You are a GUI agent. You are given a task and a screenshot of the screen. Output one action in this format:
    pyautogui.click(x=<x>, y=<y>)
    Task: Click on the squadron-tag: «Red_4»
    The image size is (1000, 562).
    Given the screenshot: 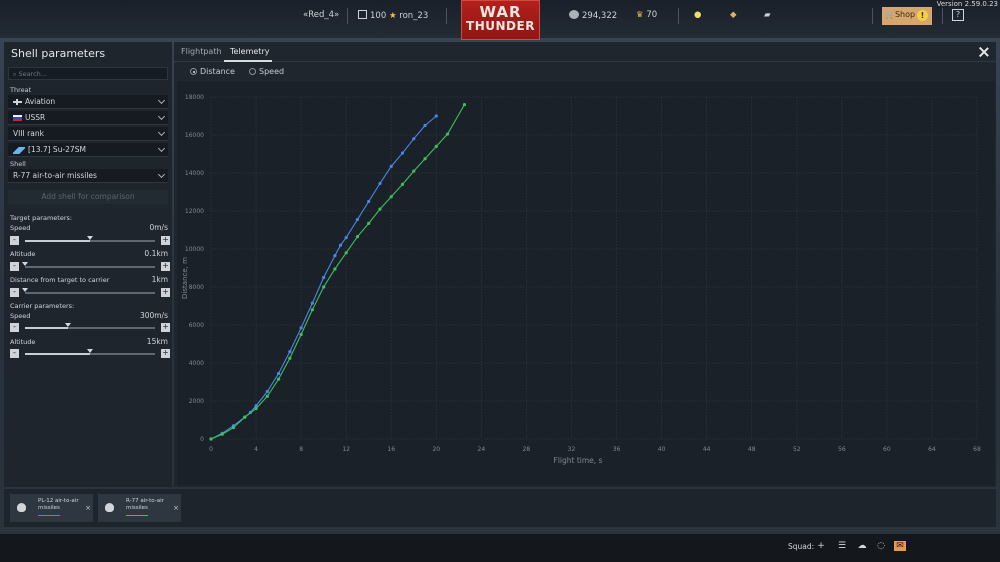 What is the action you would take?
    pyautogui.click(x=321, y=15)
    